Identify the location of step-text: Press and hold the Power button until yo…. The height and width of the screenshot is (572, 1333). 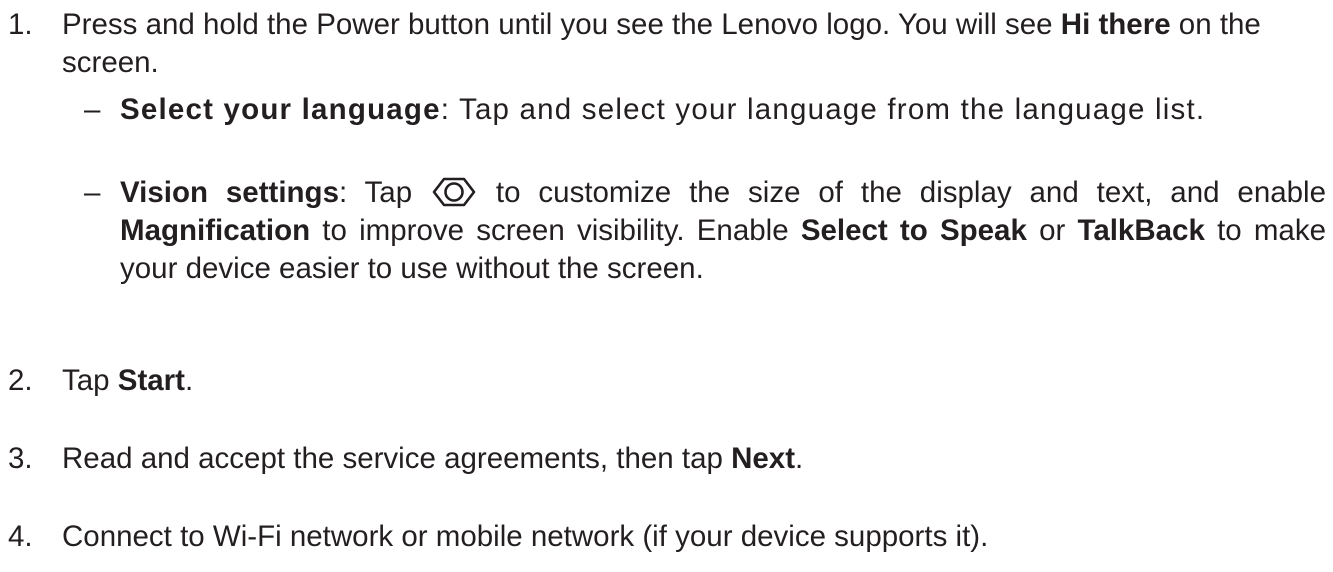
(694, 44).